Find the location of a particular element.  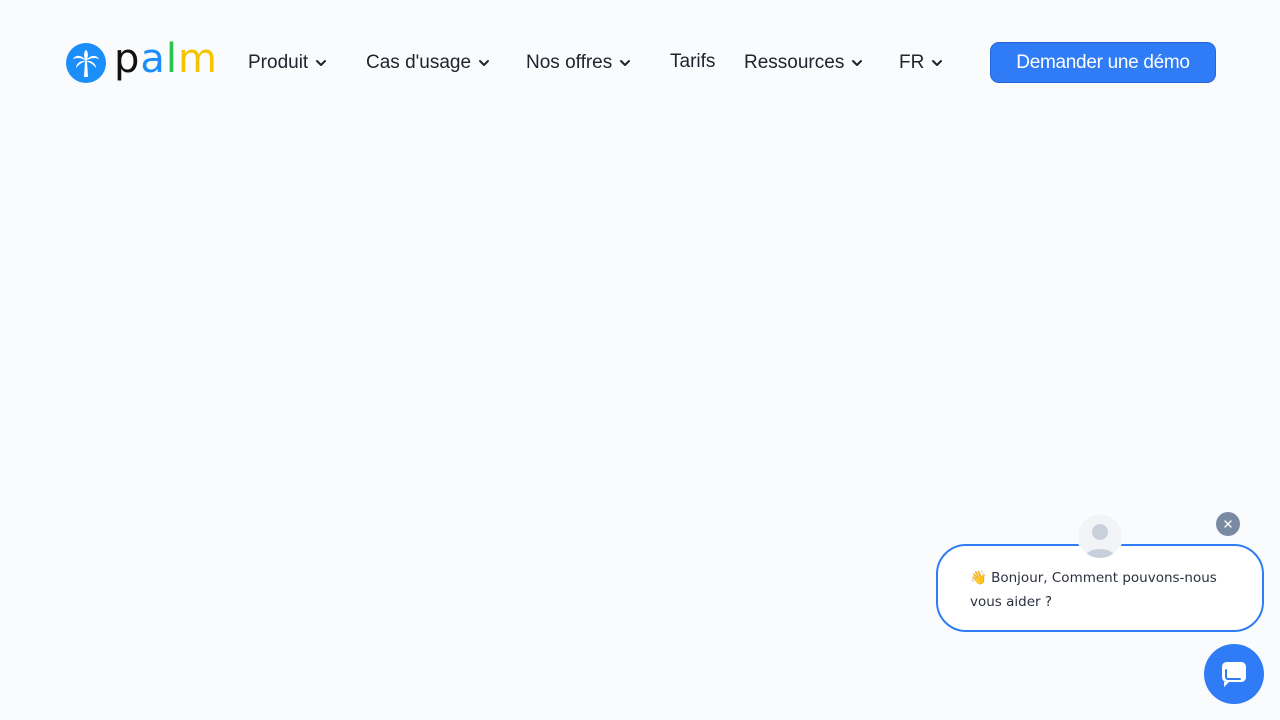

language-selector: FR is located at coordinates (921, 63).